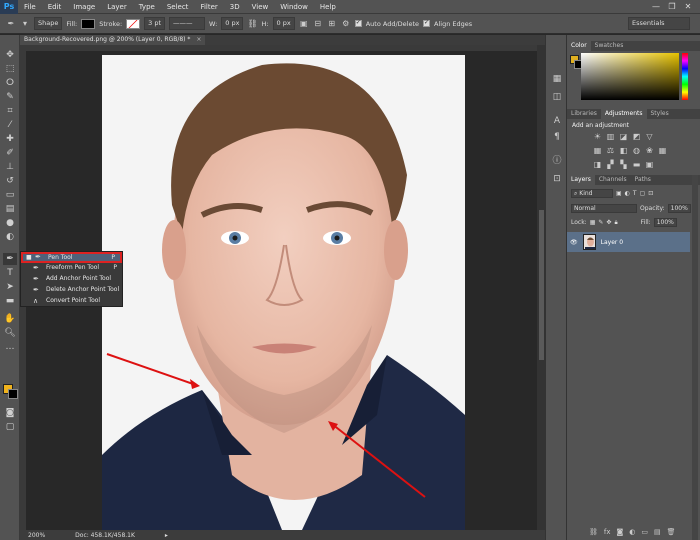 The image size is (700, 540). Describe the element at coordinates (557, 137) in the screenshot. I see `paragraph-panel-icon: ¶` at that location.